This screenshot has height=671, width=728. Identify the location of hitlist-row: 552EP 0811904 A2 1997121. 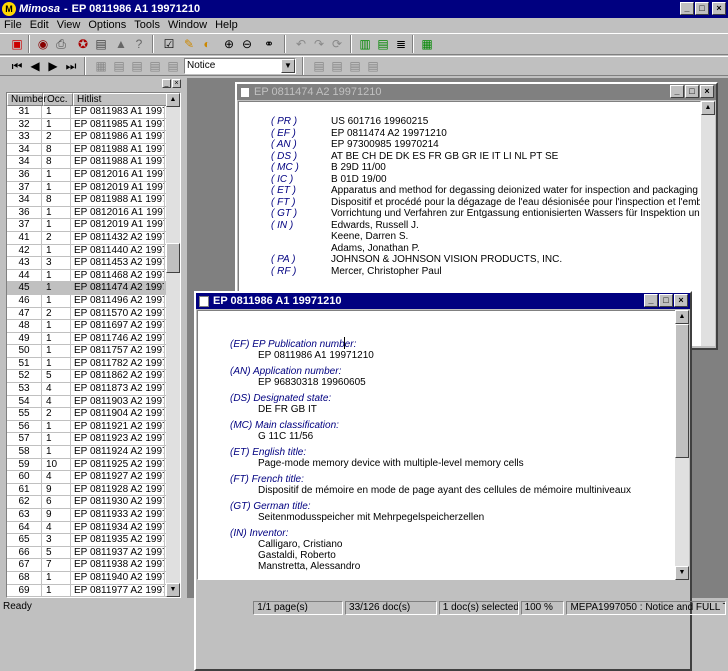
(93, 414).